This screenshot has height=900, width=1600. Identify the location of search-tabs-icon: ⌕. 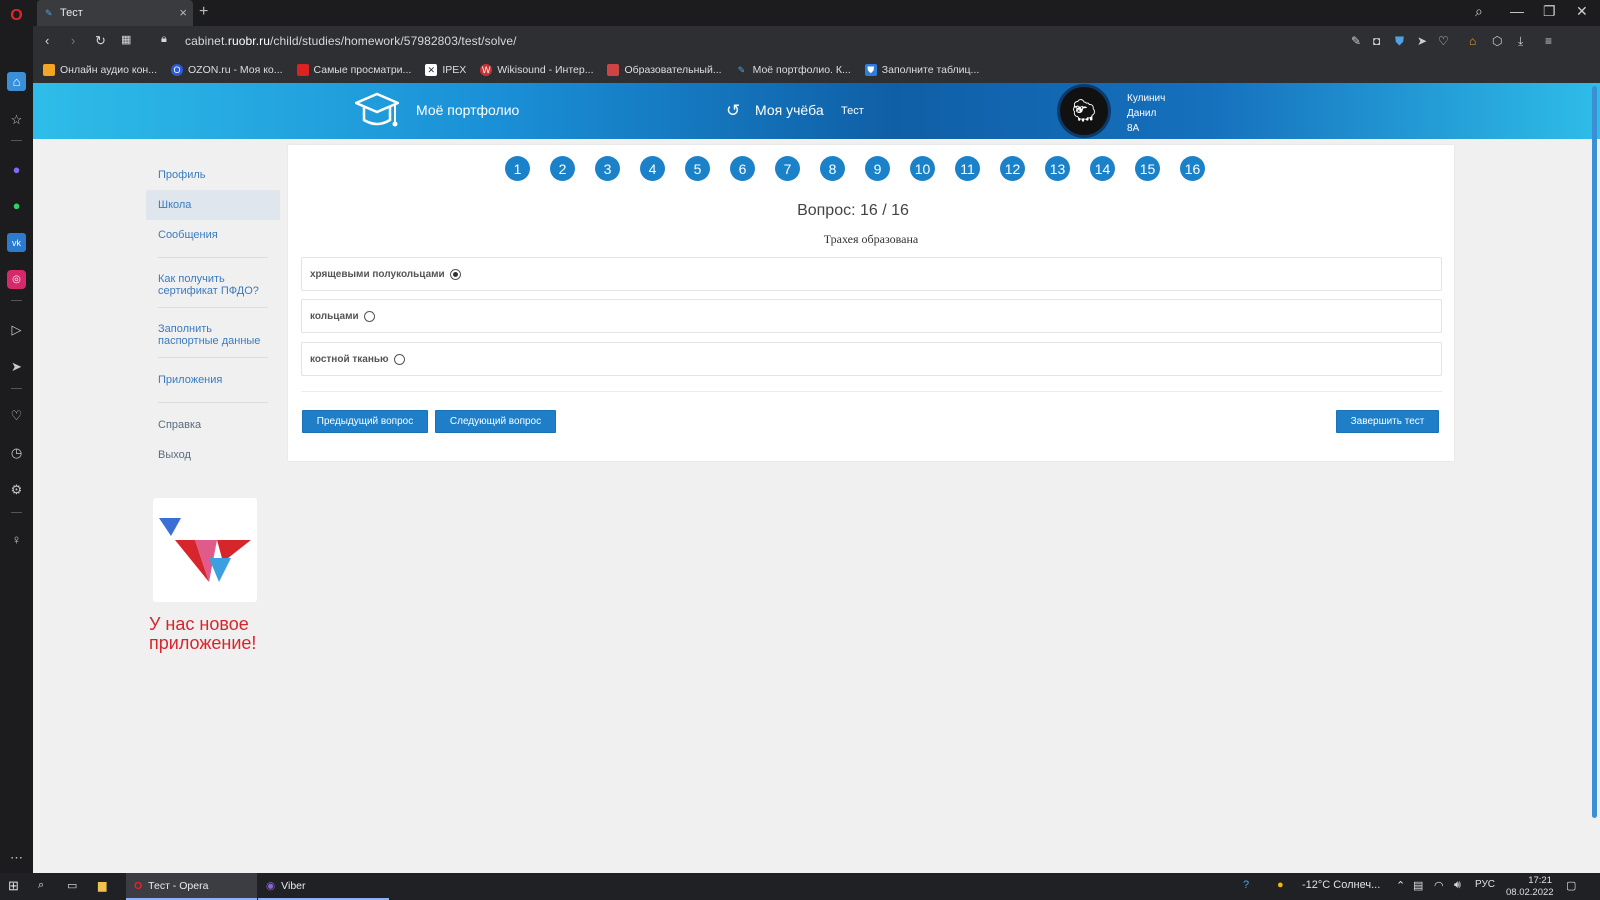
(1479, 11).